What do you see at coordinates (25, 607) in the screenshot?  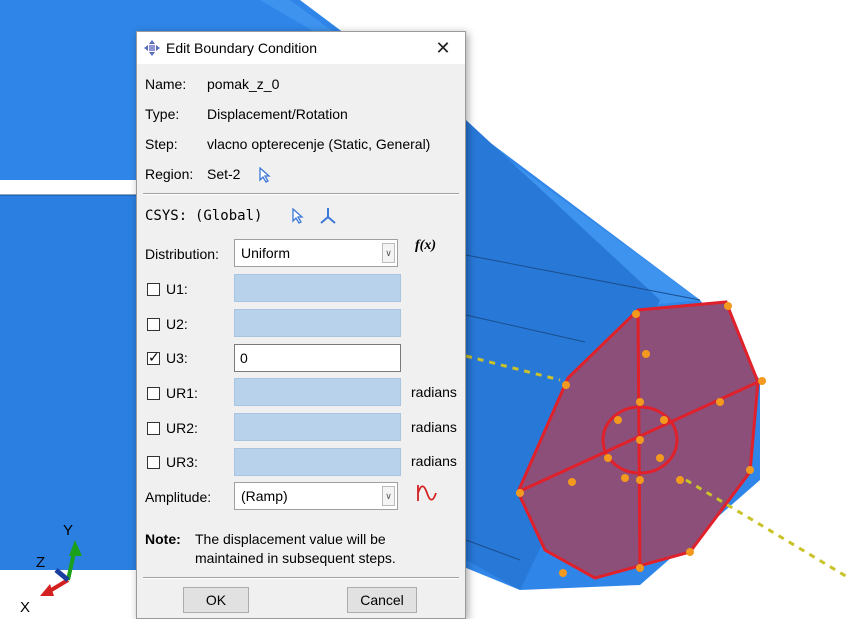 I see `triad-x-label: X` at bounding box center [25, 607].